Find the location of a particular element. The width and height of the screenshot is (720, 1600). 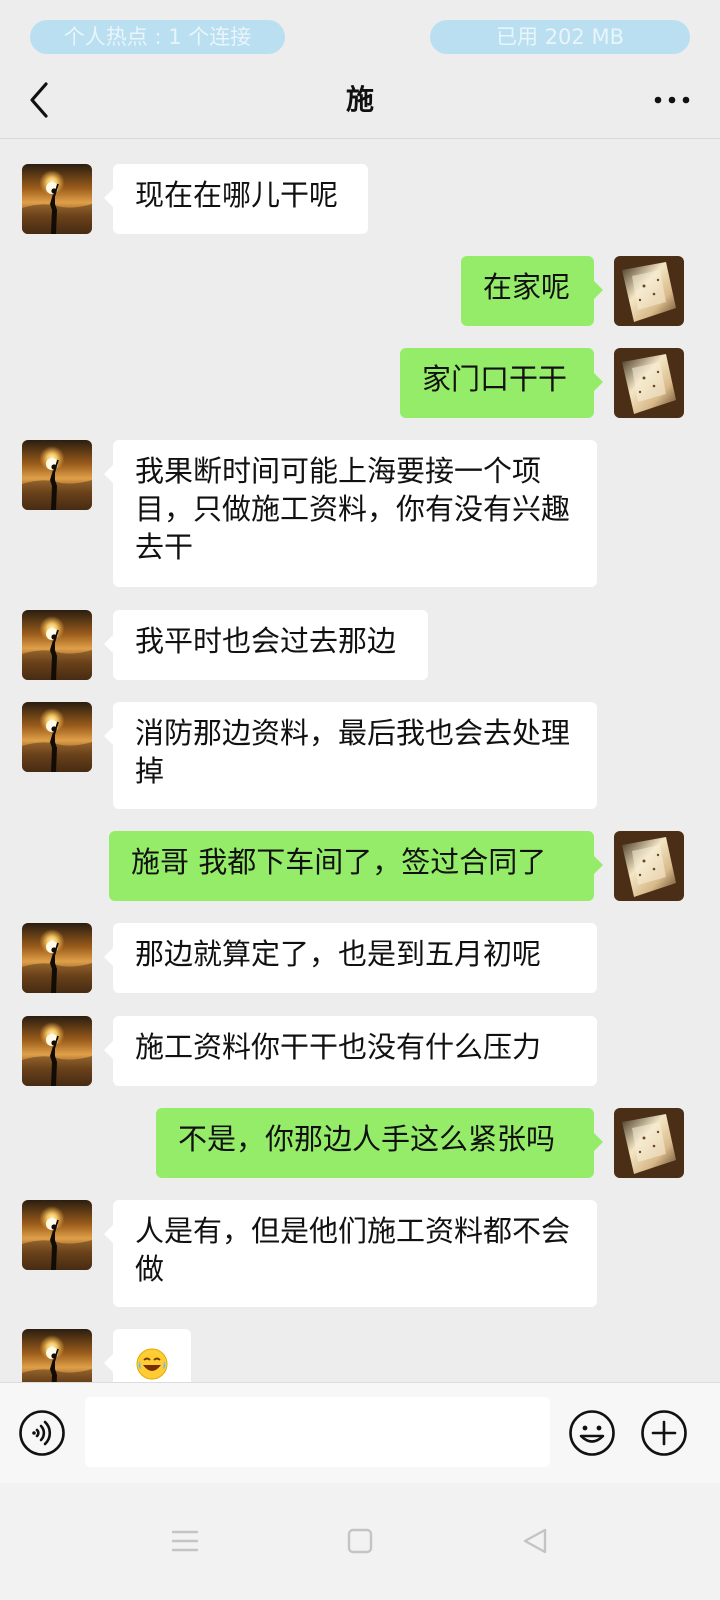

message-text: 人是有，但是他们施工资料都不会做 is located at coordinates (353, 1250).